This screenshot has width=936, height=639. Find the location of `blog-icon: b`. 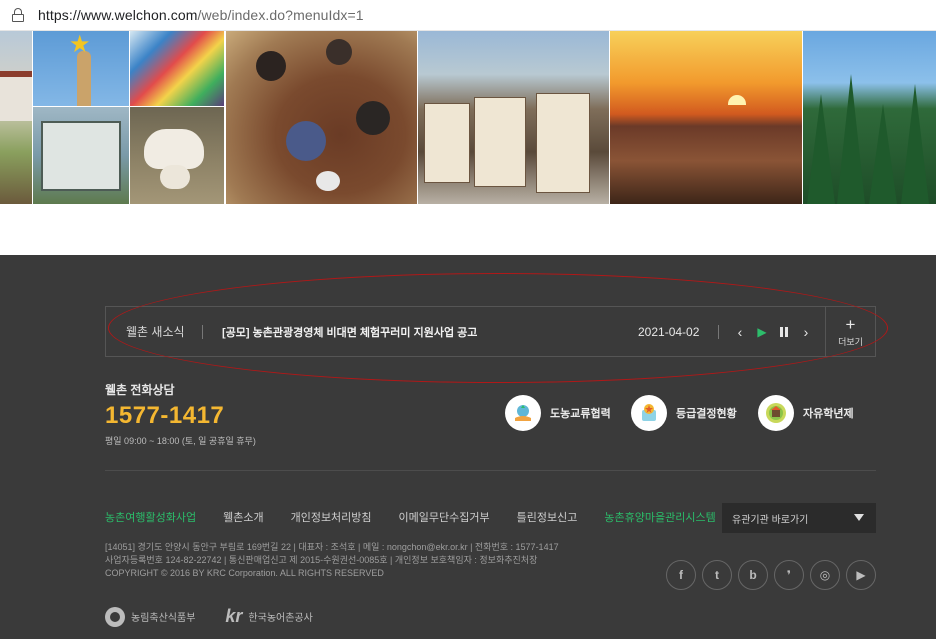

blog-icon: b is located at coordinates (753, 575).